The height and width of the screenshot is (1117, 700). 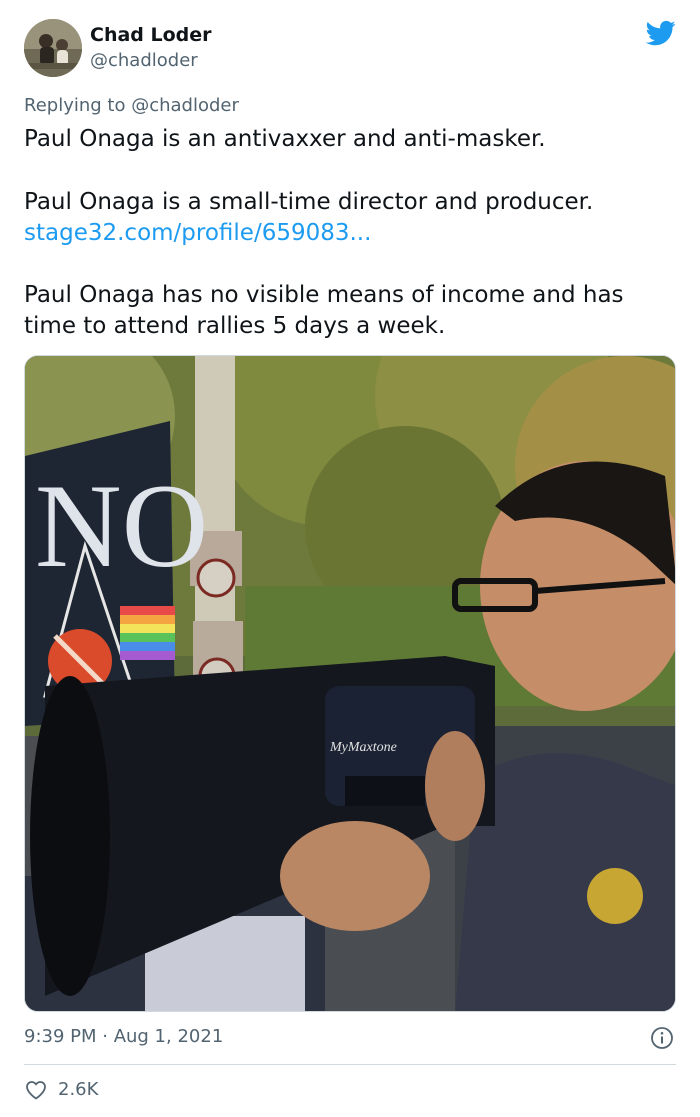 What do you see at coordinates (121, 525) in the screenshot?
I see `sign-text: NO` at bounding box center [121, 525].